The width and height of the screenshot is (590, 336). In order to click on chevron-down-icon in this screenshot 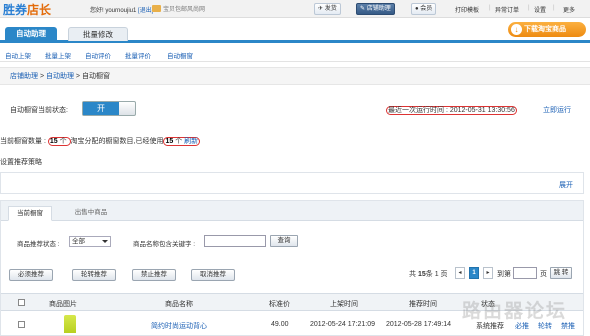, I will do `click(105, 241)`.